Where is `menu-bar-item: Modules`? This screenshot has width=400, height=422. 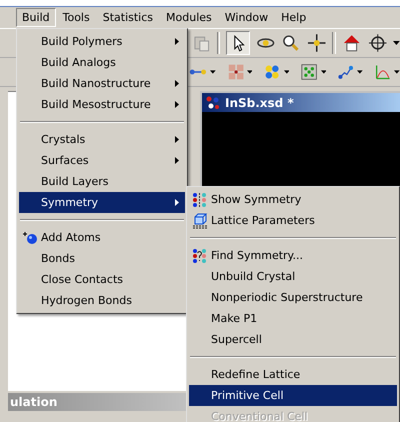
menu-bar-item: Modules is located at coordinates (189, 17).